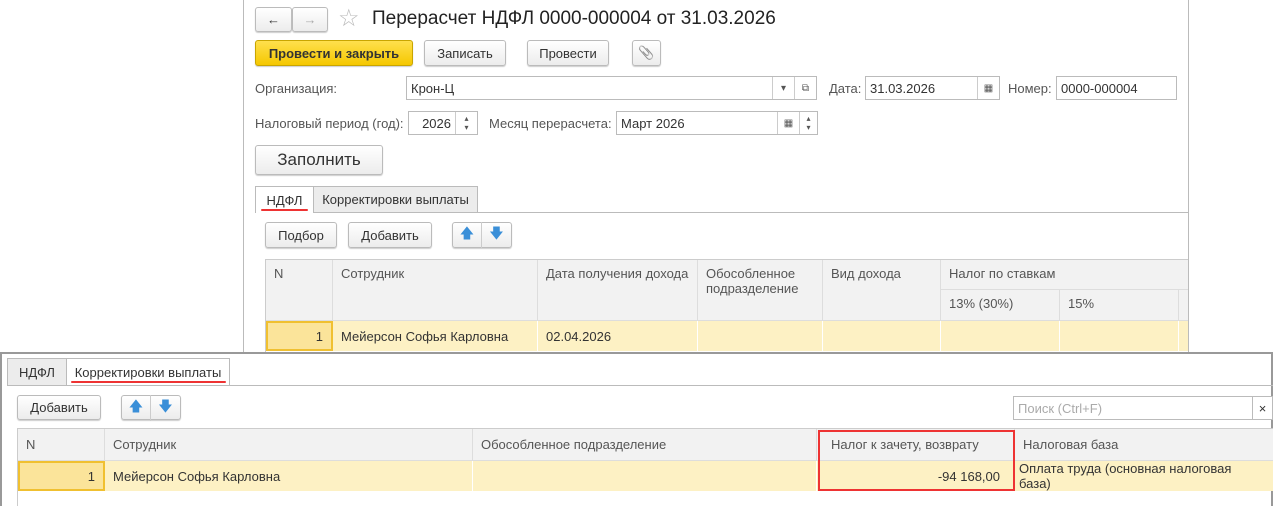 Image resolution: width=1273 pixels, height=506 pixels. I want to click on org-value: Крон-Ц, so click(433, 88).